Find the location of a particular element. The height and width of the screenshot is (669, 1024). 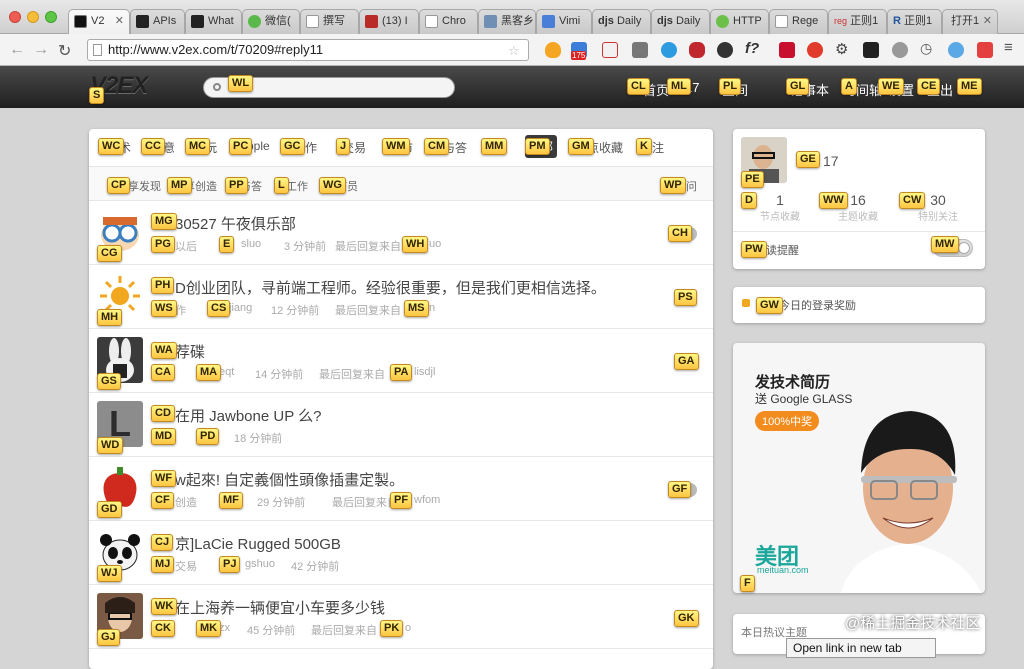

browser-tab-what: What is located at coordinates (213, 21).